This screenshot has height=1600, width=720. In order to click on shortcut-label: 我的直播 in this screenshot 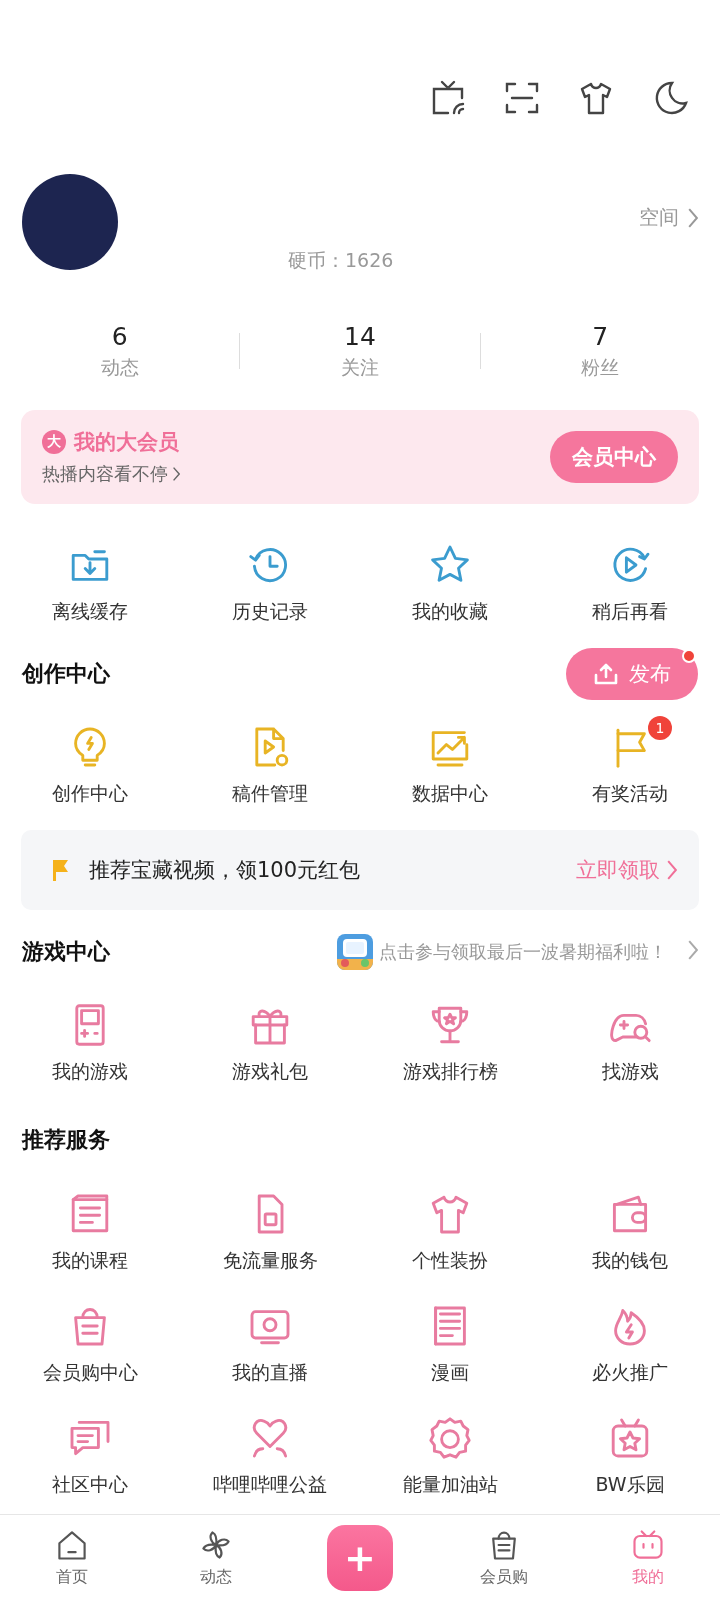, I will do `click(270, 1373)`.